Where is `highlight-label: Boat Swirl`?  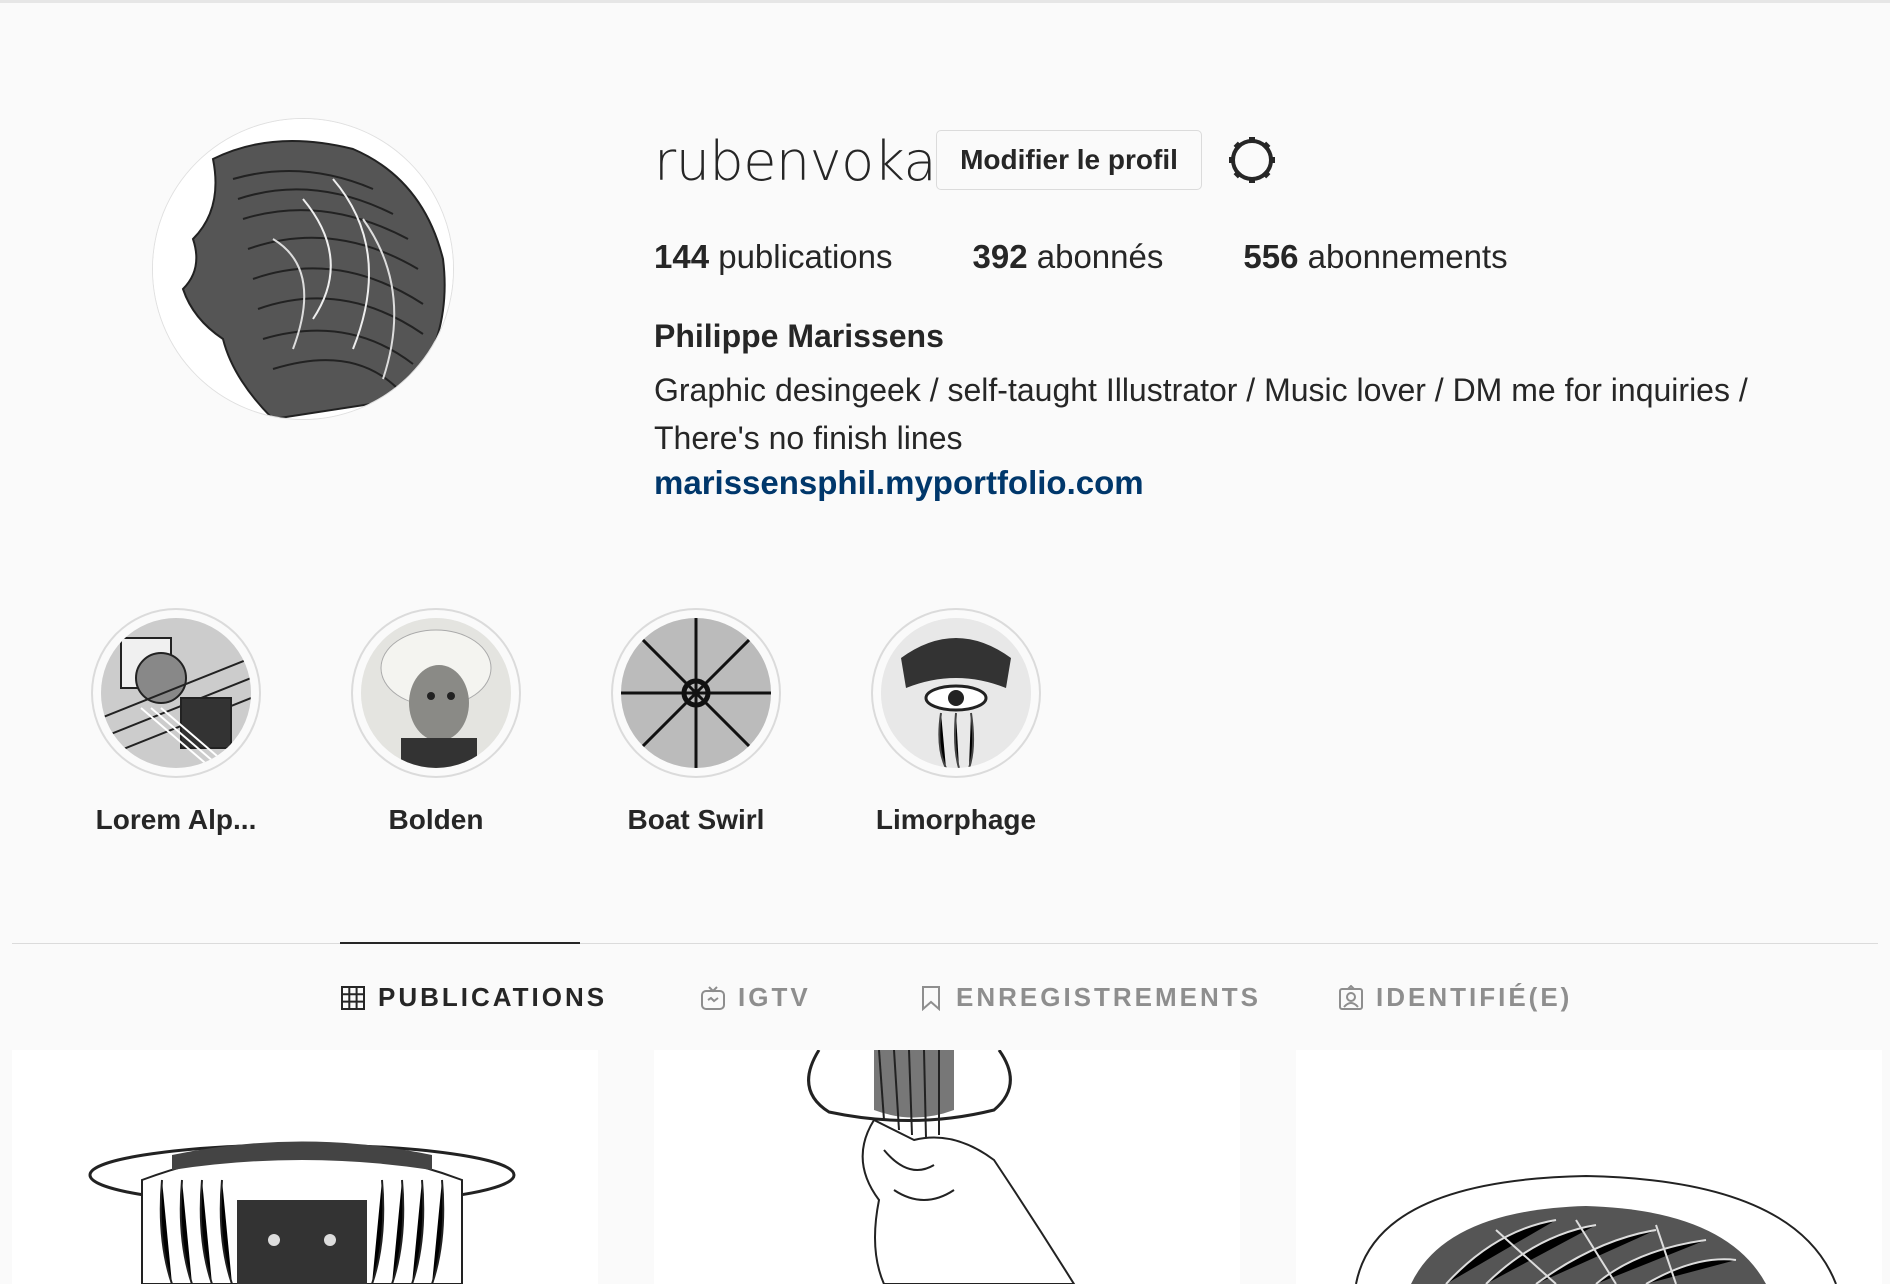 highlight-label: Boat Swirl is located at coordinates (696, 819).